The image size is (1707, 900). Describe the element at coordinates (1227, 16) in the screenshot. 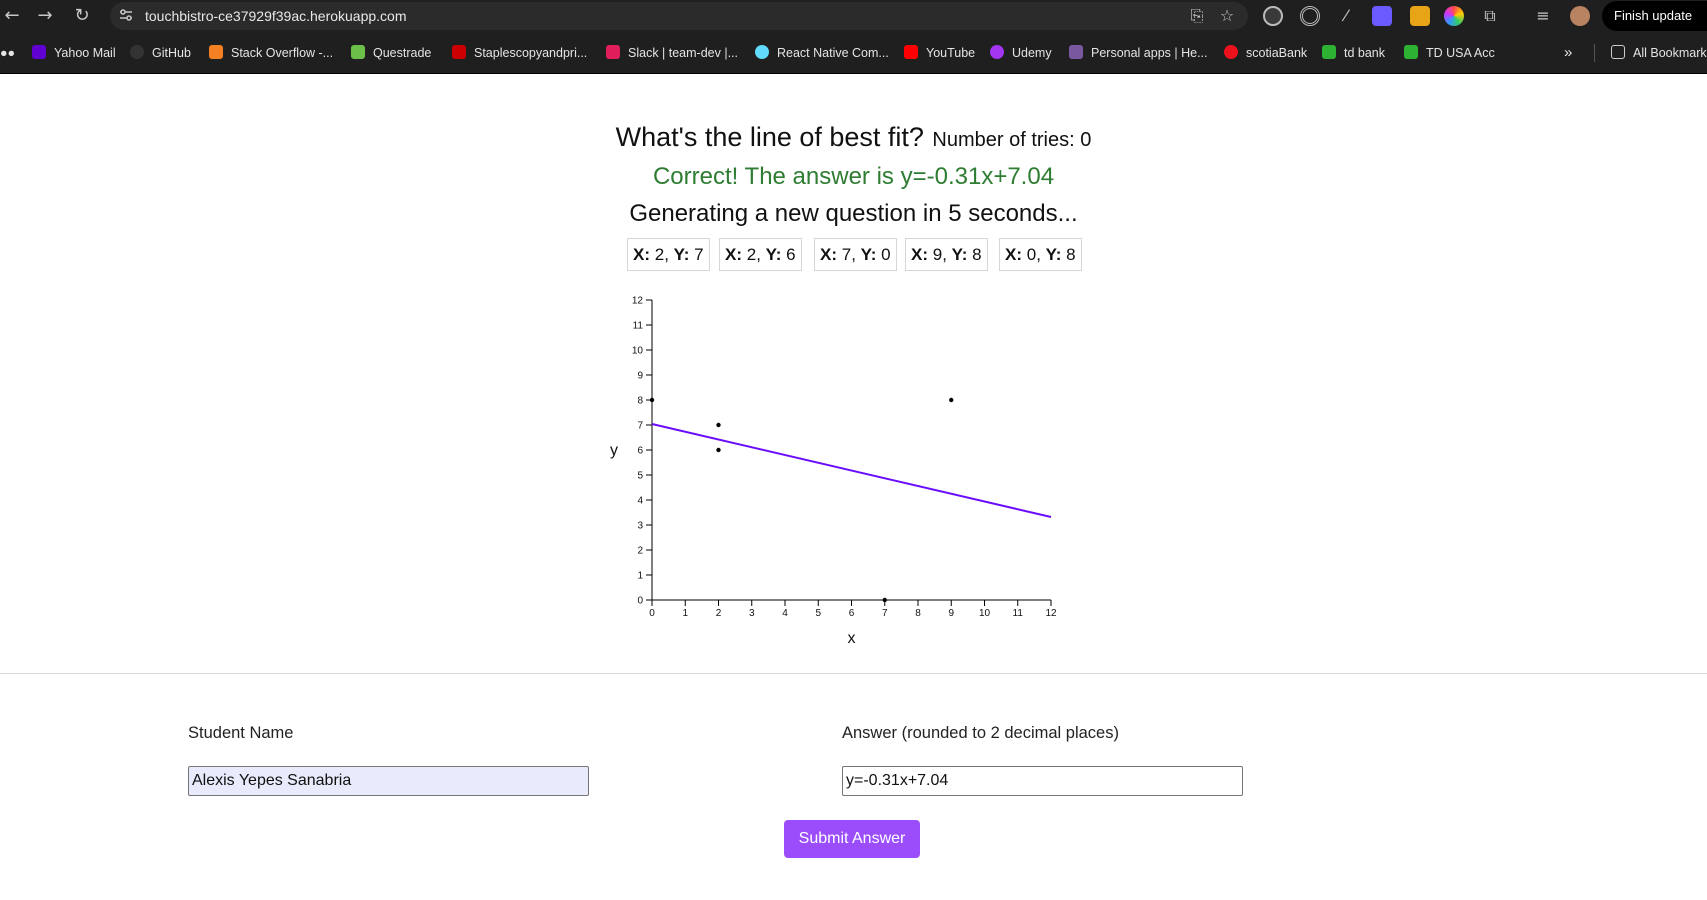

I see `bookmark-star-icon: ☆` at that location.